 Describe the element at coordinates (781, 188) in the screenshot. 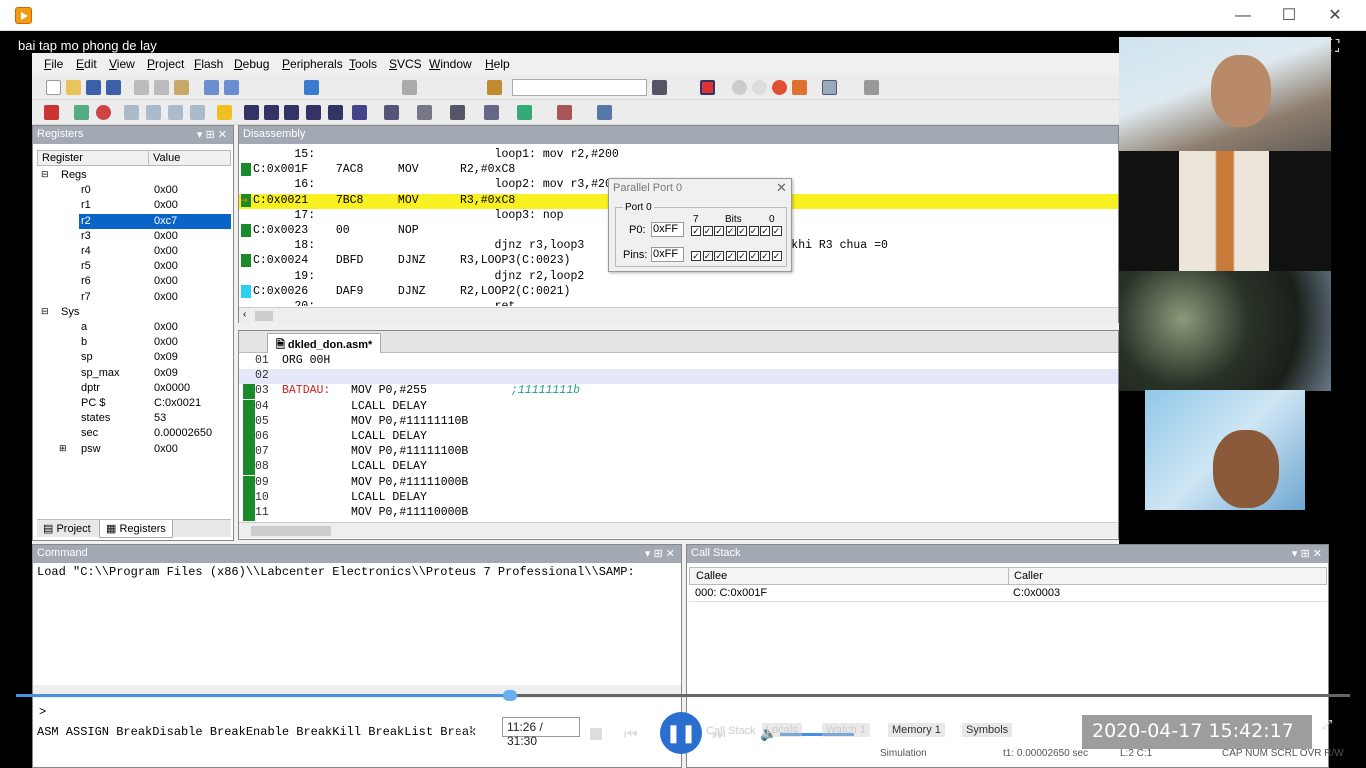

I see `parallel-port-close-icon: ✕` at that location.